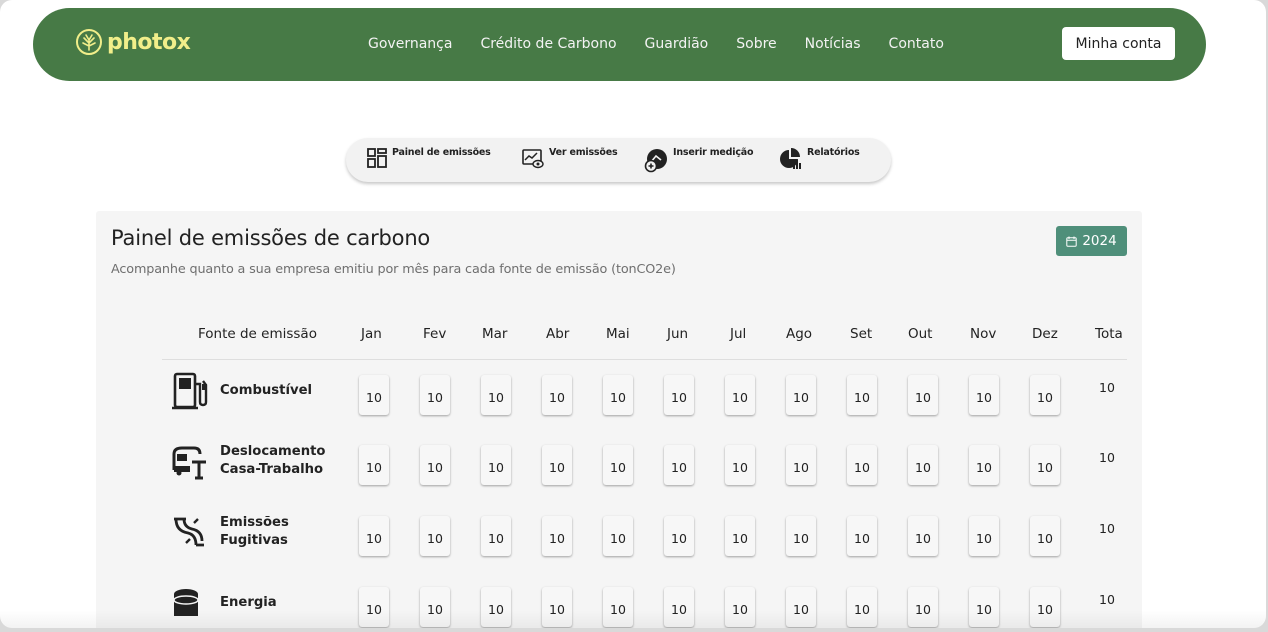  What do you see at coordinates (833, 152) in the screenshot?
I see `tool-label: Relatórios` at bounding box center [833, 152].